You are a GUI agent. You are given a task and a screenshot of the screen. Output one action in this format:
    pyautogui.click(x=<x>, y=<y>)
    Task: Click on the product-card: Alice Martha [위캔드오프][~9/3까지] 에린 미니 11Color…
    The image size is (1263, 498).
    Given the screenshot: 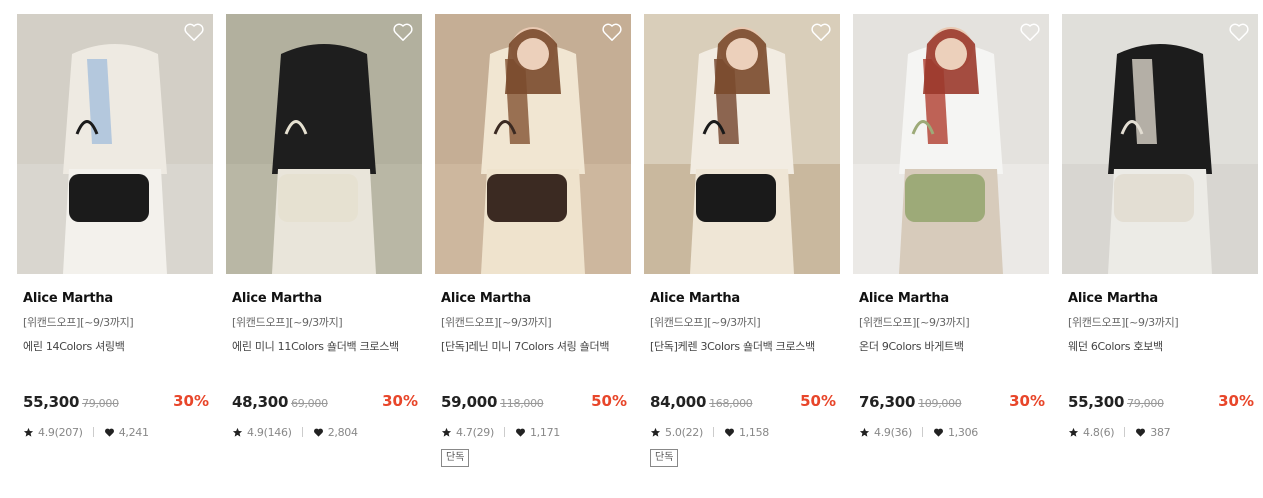 What is the action you would take?
    pyautogui.click(x=324, y=226)
    